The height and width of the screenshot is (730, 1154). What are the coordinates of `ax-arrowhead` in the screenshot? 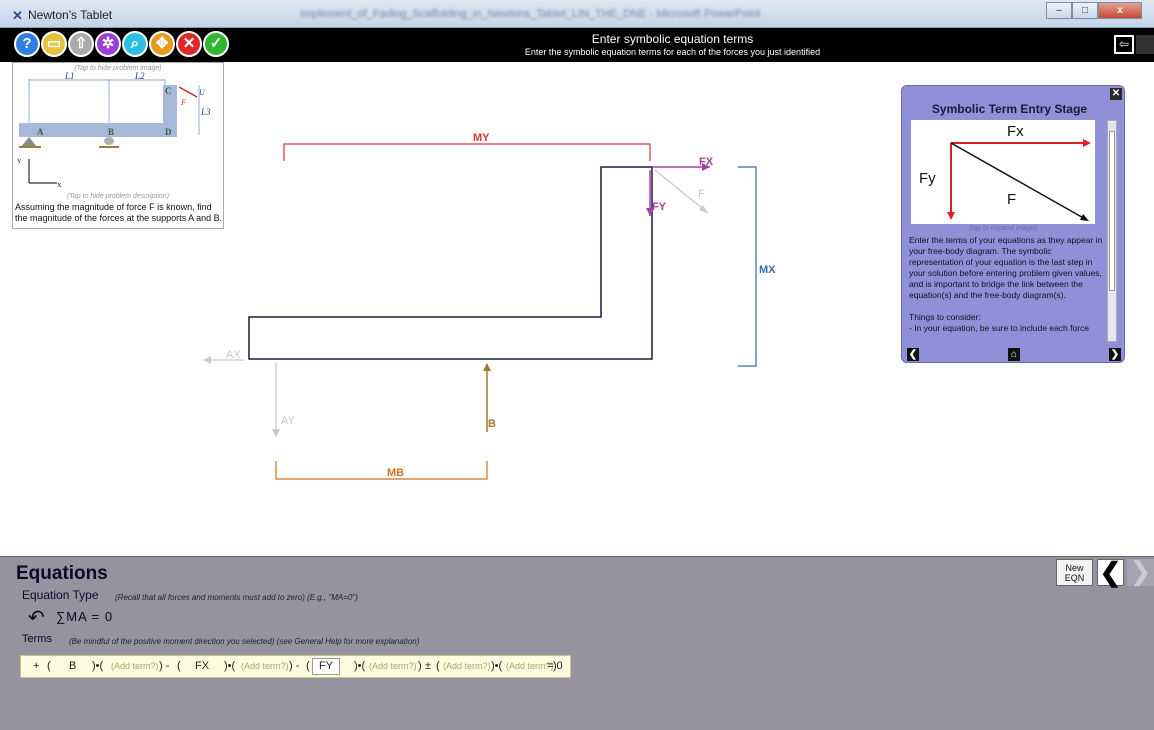 It's located at (207, 360).